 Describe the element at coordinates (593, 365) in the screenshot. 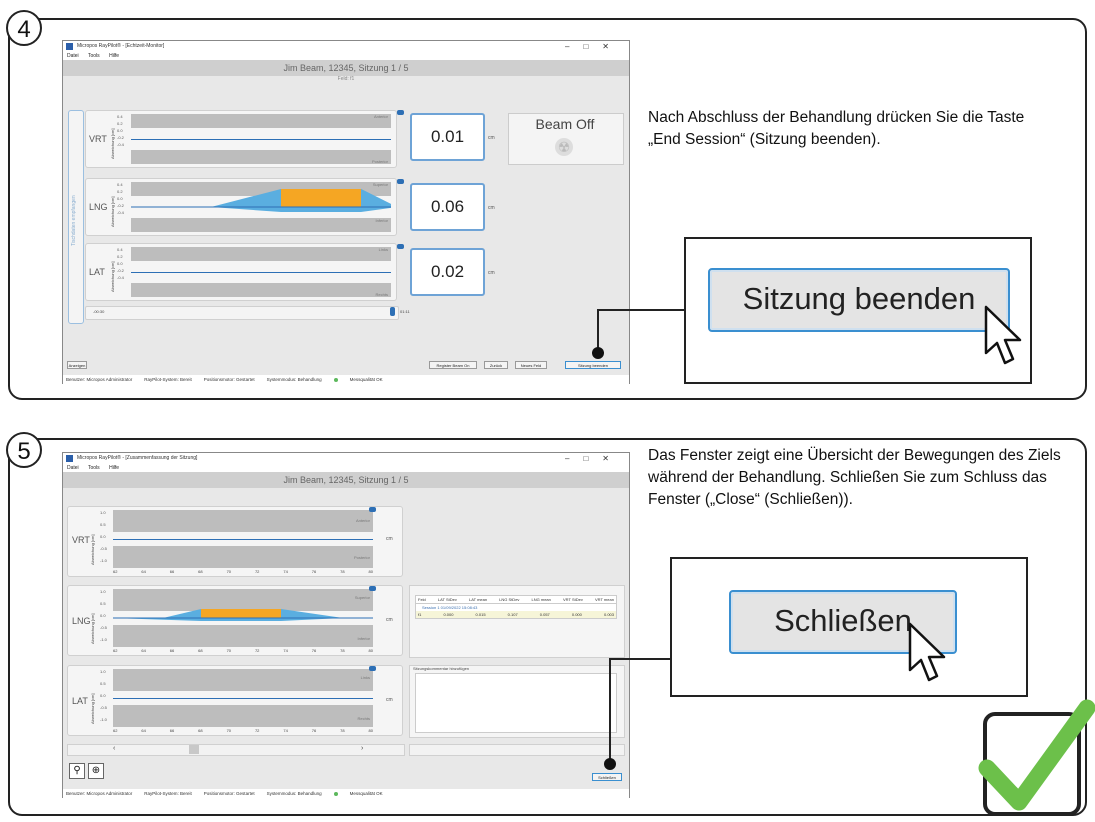

I see `end-session-button: Sitzung beenden` at that location.